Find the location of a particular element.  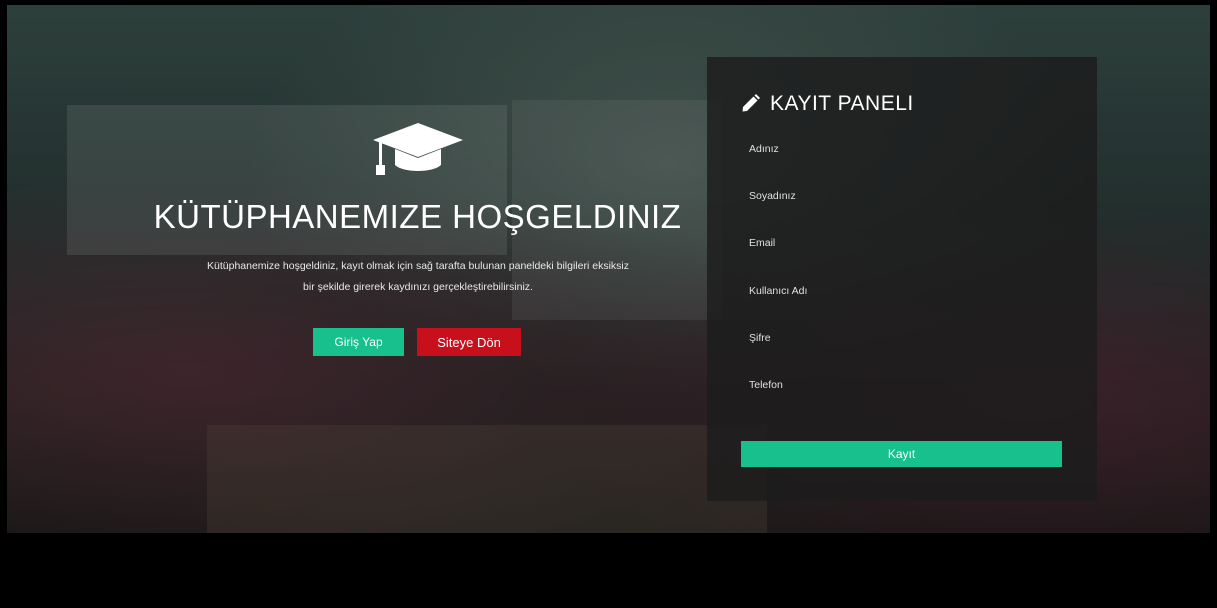

welcome-title: KÜTÜPHANEMIZE HOŞGELDINIZ is located at coordinates (417, 216).